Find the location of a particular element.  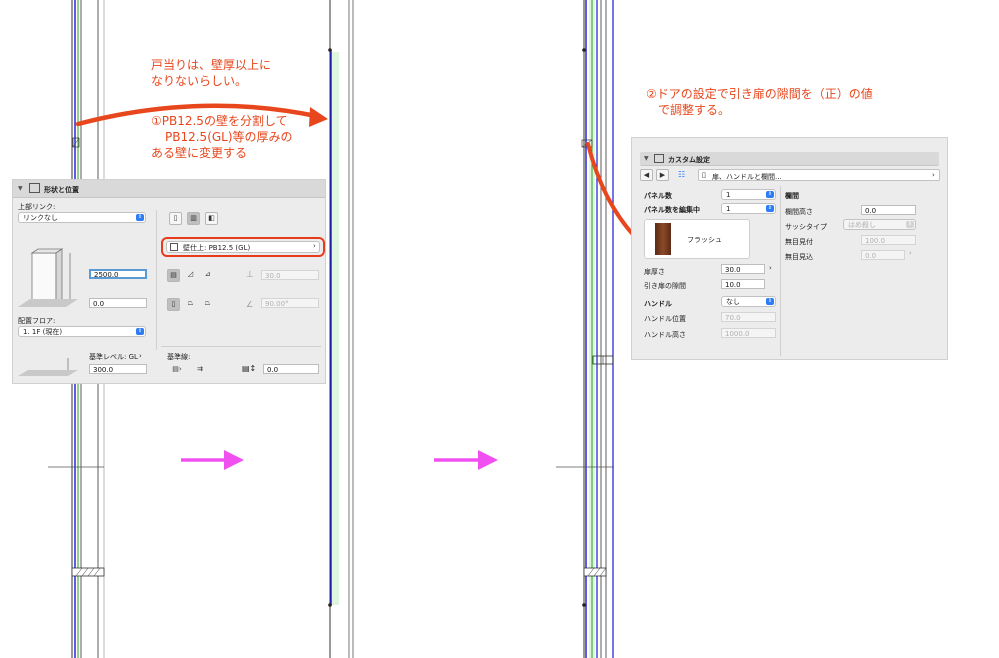

frame-depth-input: 0.0 is located at coordinates (883, 255).